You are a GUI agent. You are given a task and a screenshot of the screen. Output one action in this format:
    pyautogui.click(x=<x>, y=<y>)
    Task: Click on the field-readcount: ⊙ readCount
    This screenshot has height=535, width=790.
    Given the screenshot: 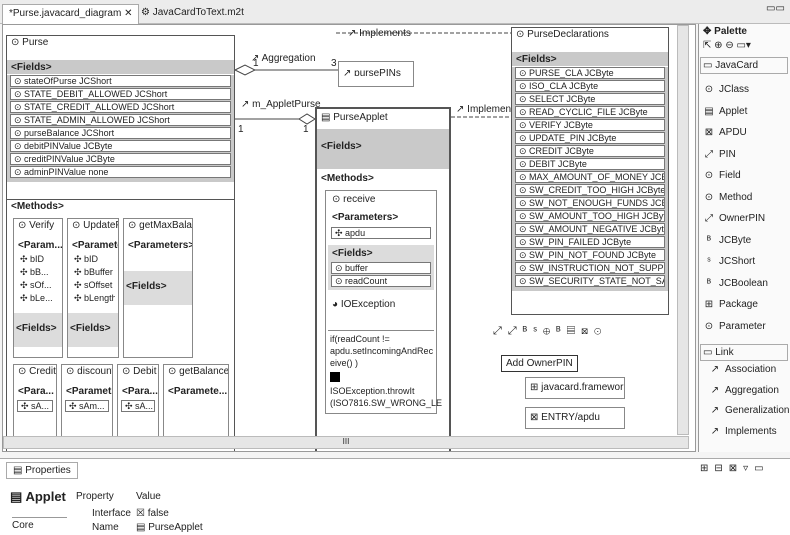 What is the action you would take?
    pyautogui.click(x=381, y=281)
    